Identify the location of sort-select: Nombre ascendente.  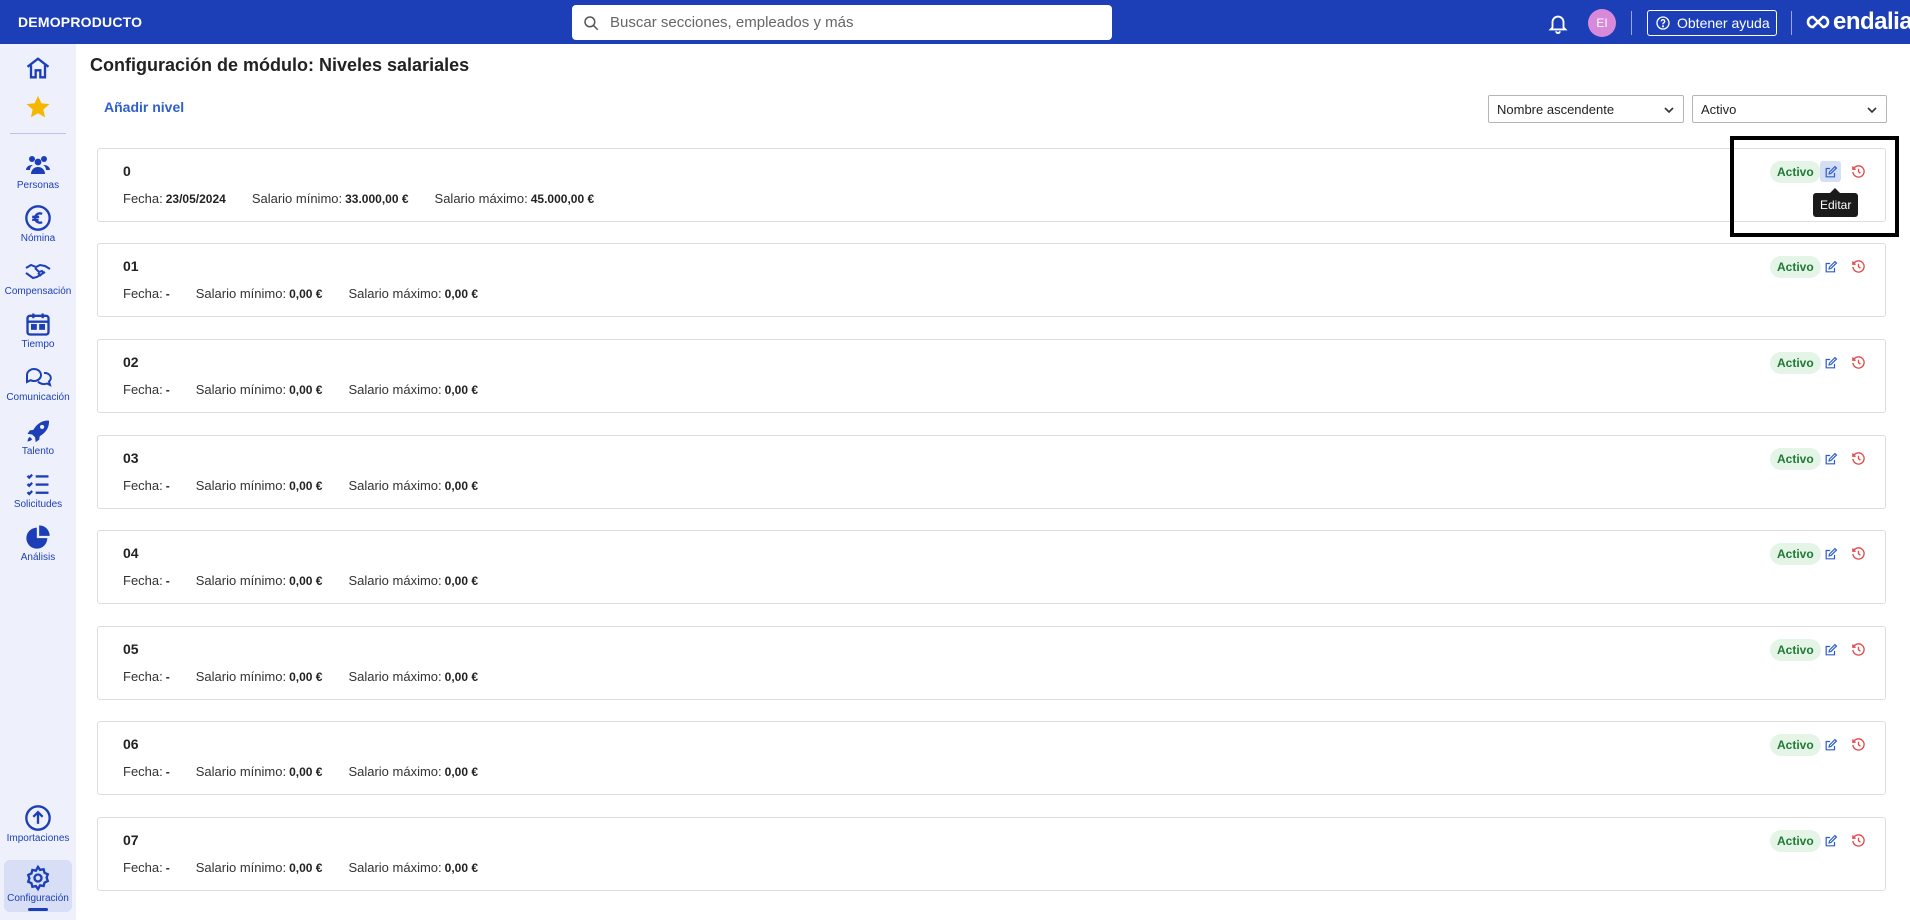
(1586, 109).